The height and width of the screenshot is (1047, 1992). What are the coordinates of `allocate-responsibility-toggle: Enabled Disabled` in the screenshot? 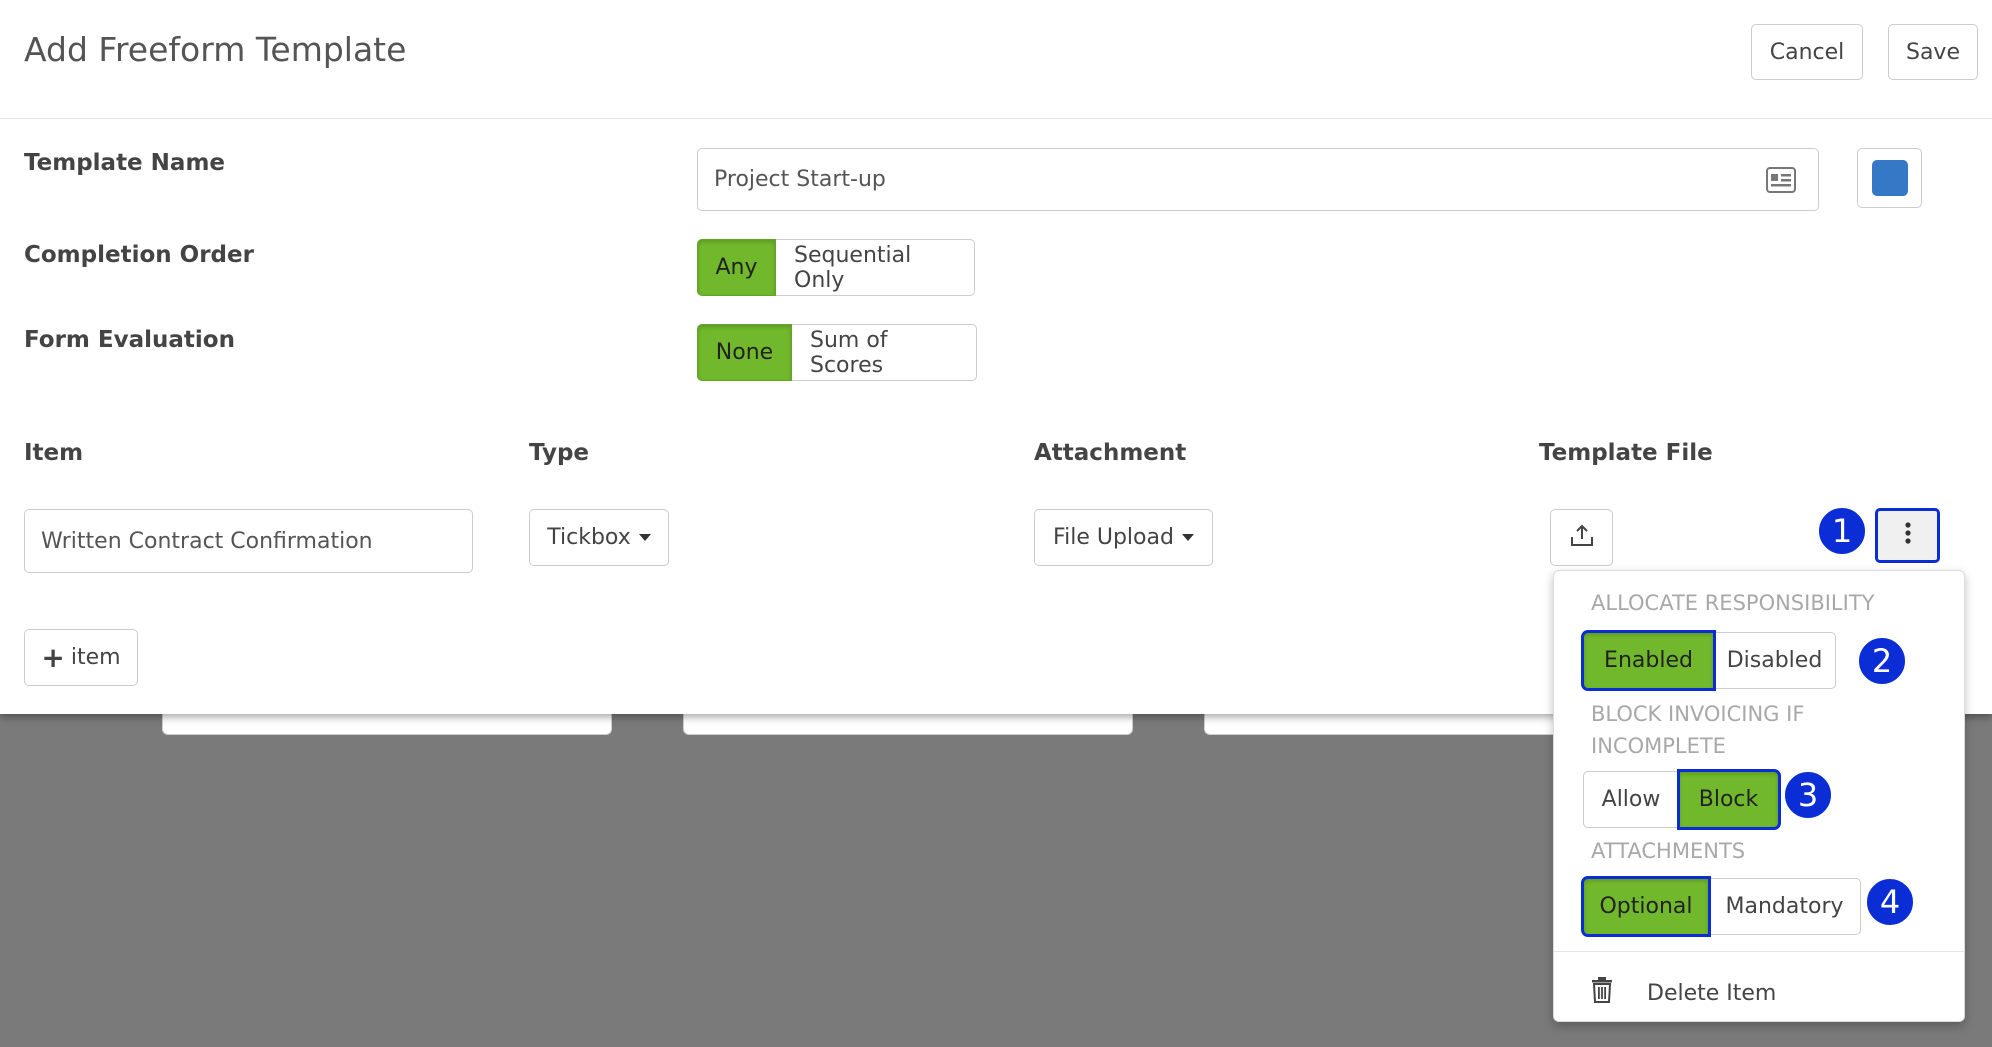 It's located at (1708, 660).